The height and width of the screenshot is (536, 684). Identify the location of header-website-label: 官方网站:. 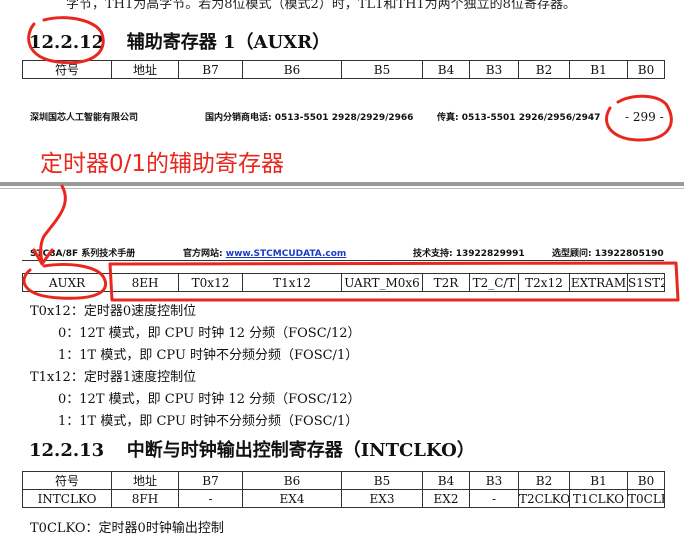
(203, 254).